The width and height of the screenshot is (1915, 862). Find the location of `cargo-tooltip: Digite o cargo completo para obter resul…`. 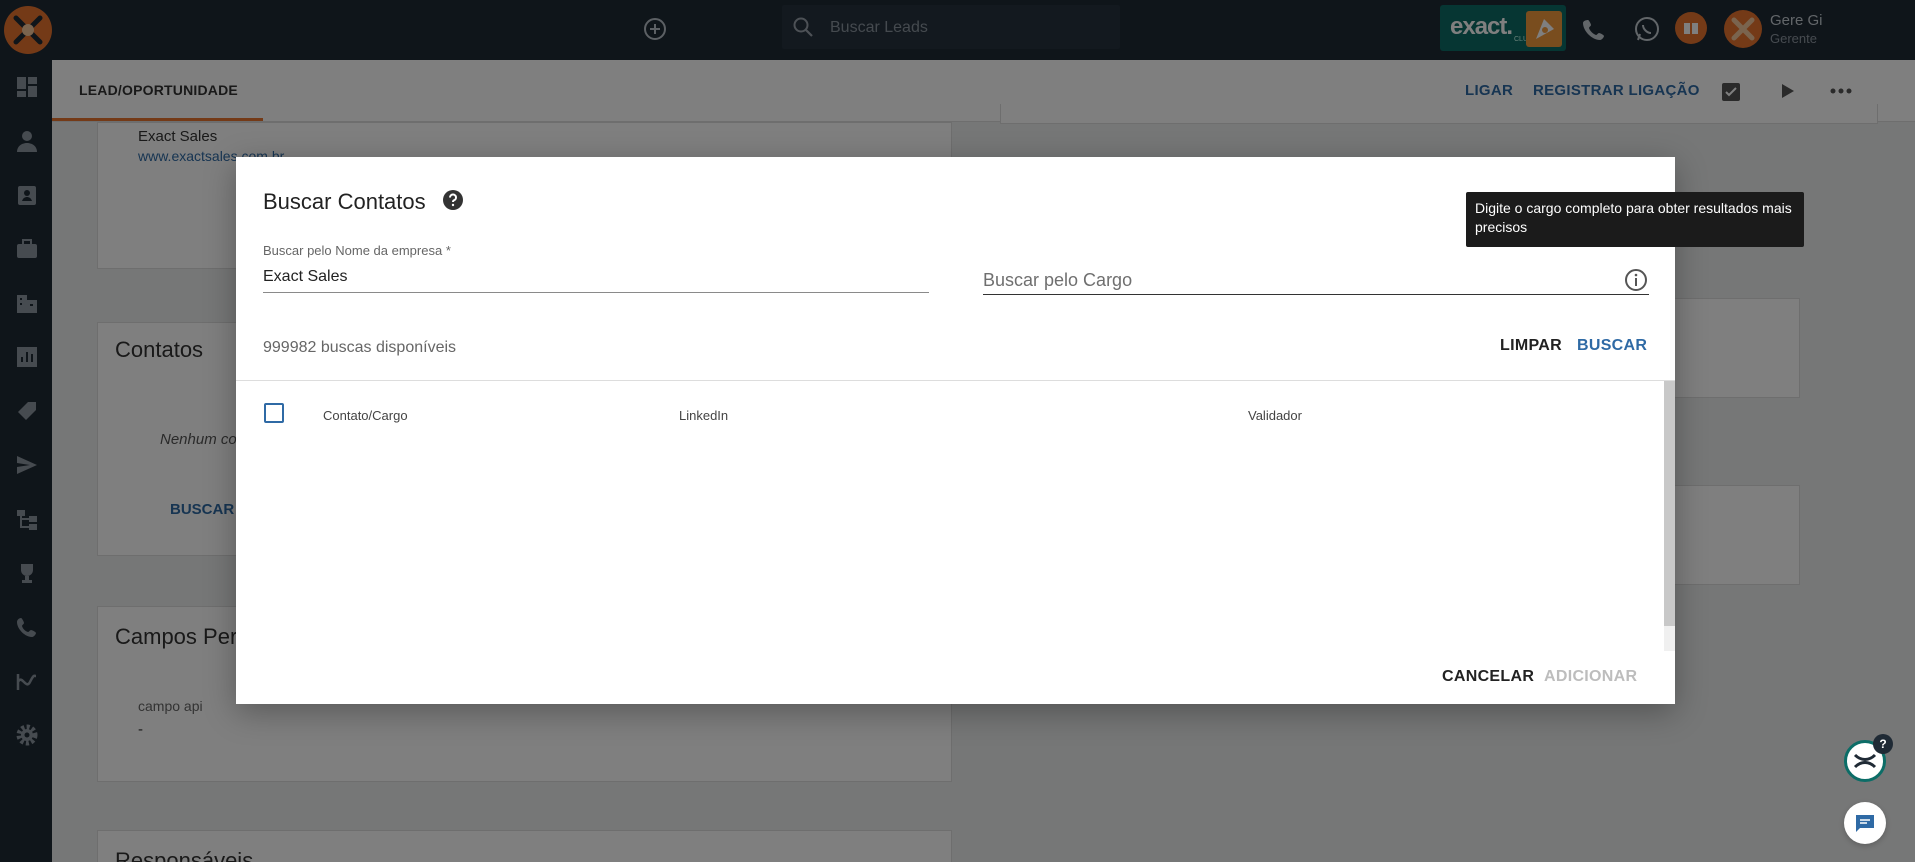

cargo-tooltip: Digite o cargo completo para obter resul… is located at coordinates (1635, 219).